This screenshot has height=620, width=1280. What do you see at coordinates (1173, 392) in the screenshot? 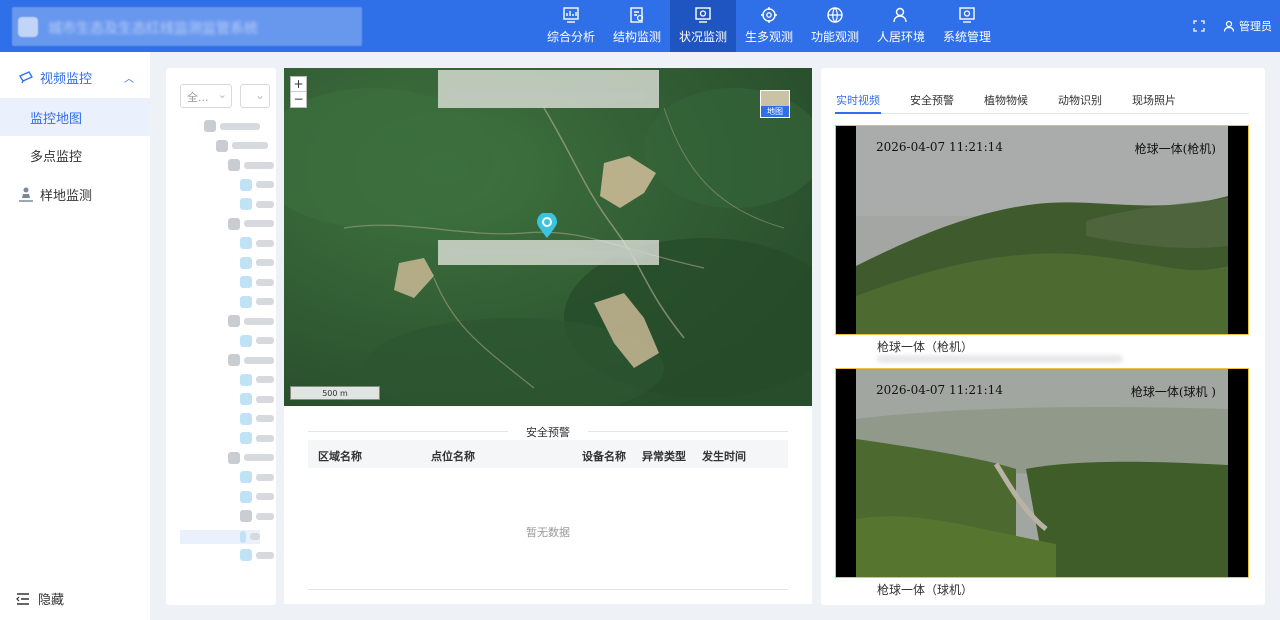
I see `video-camera-name: 枪球一体(球机 )` at bounding box center [1173, 392].